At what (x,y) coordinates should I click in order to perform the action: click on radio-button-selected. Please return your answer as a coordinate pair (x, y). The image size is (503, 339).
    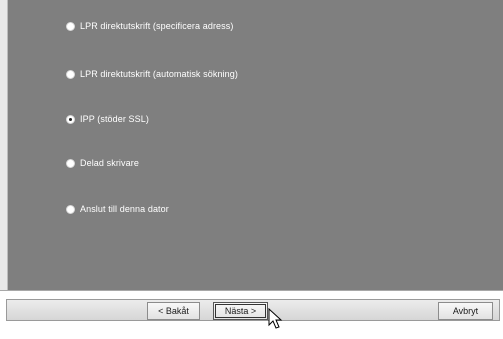
    Looking at the image, I should click on (70, 119).